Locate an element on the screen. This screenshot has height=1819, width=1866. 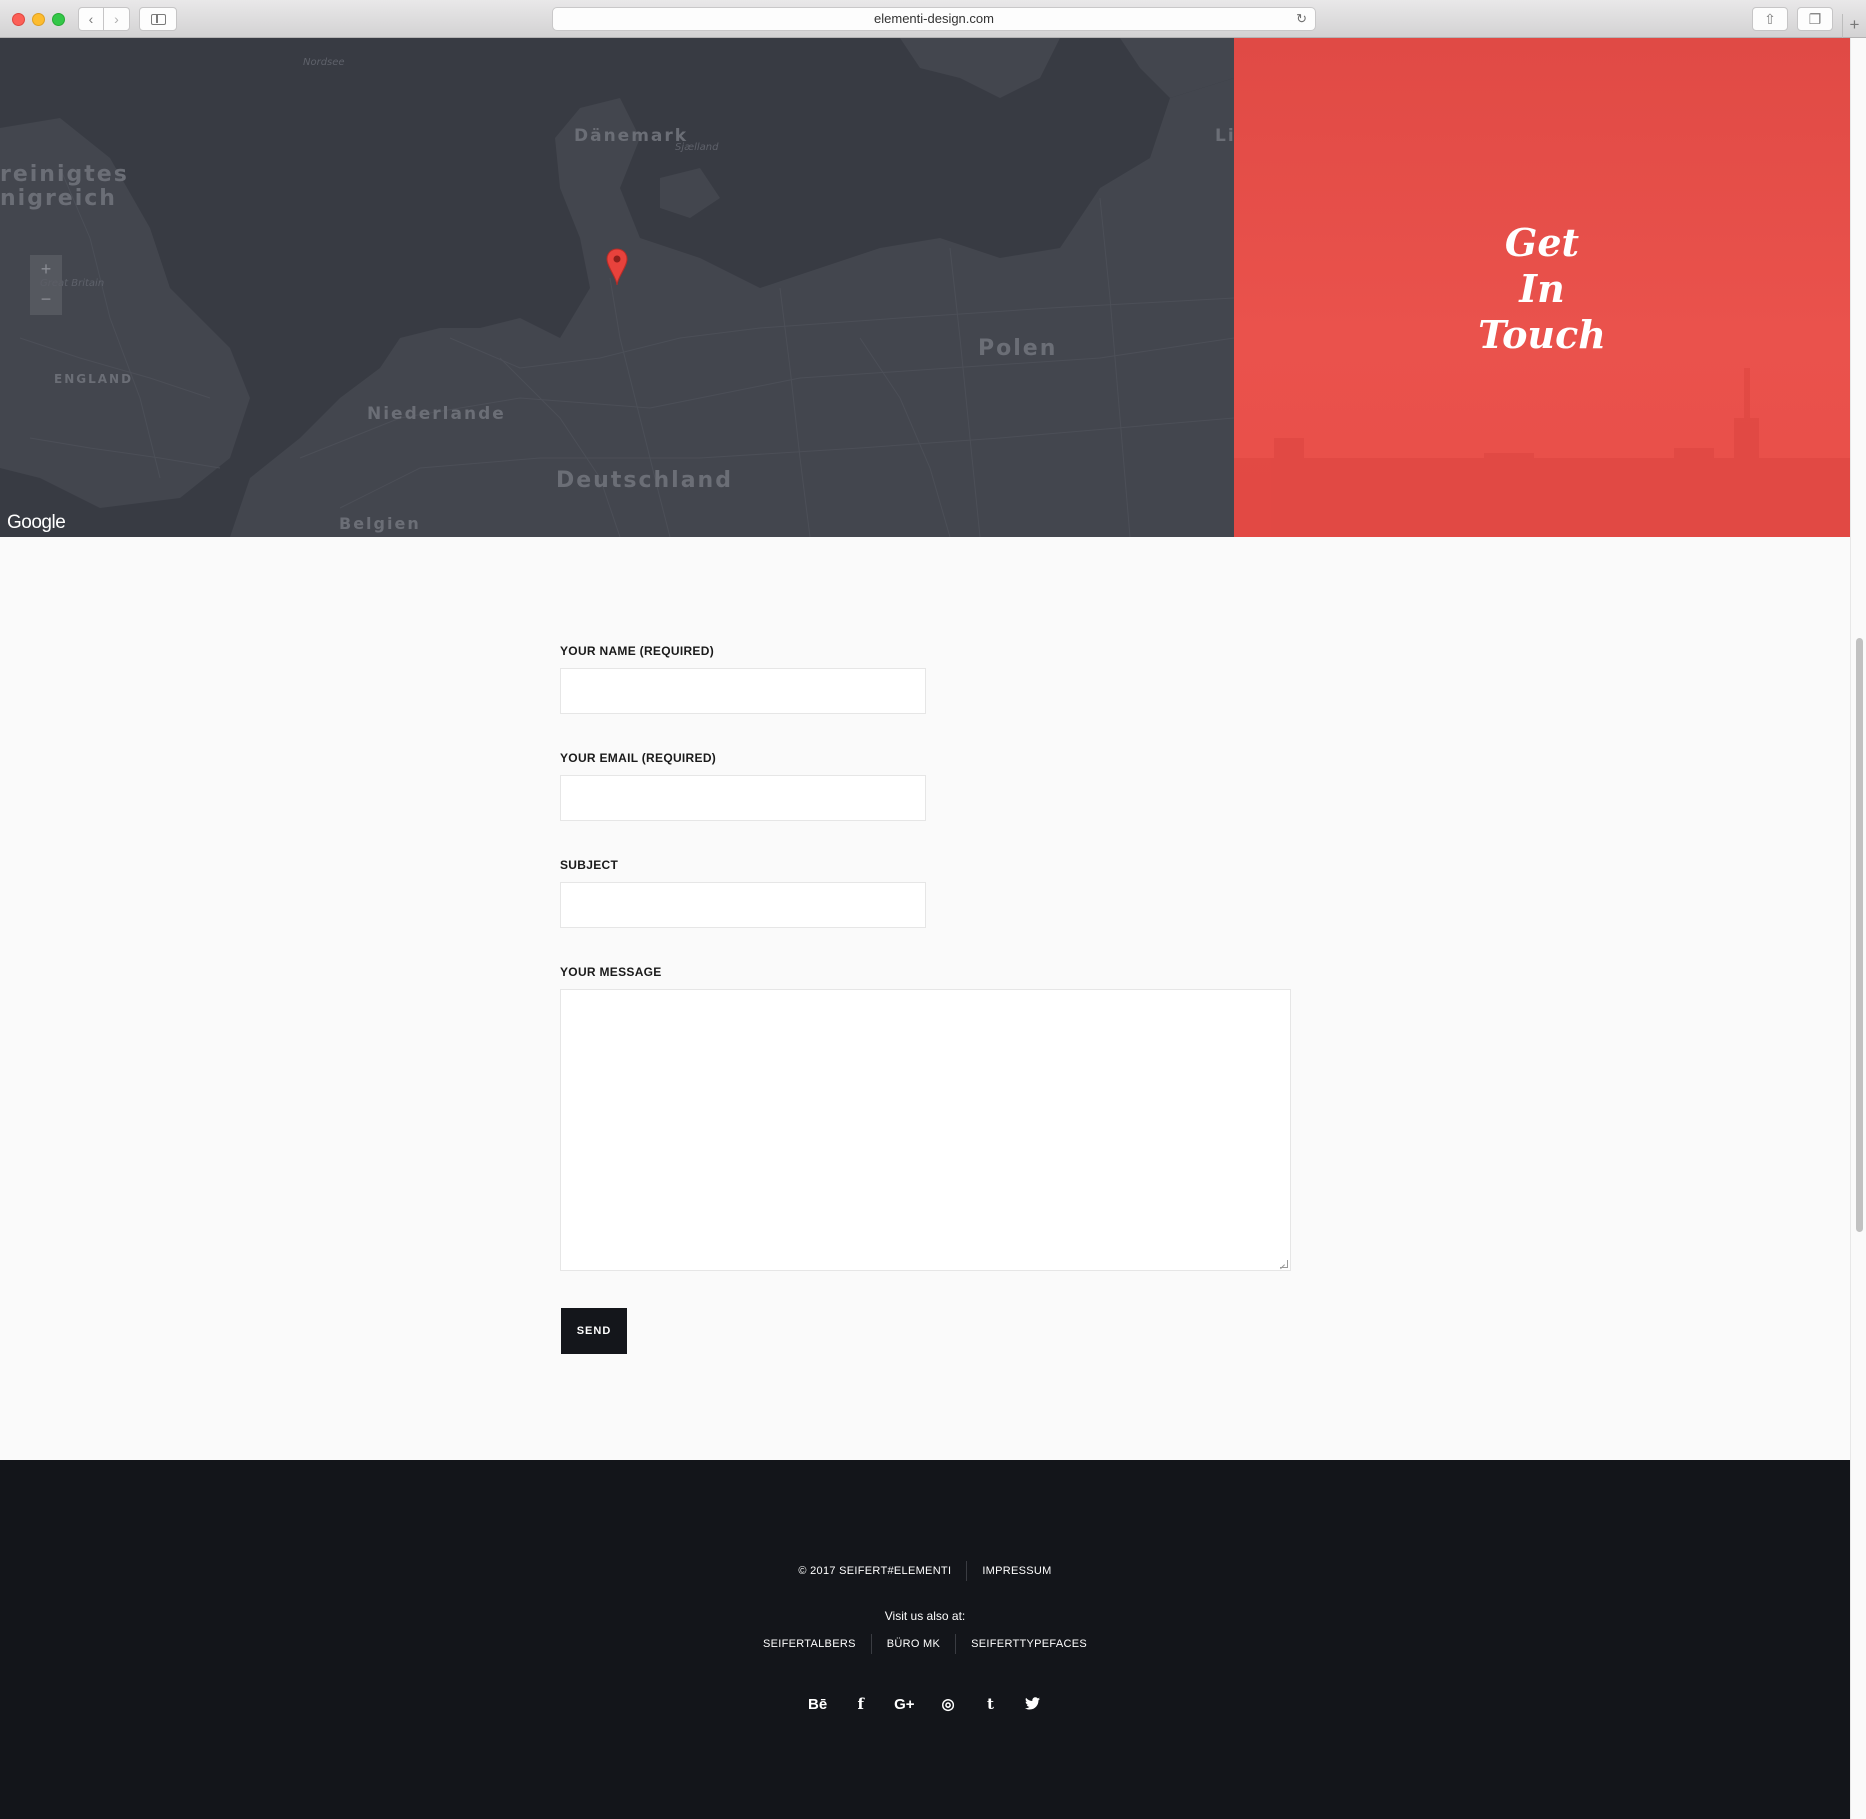
get-in-touch-heading: Get In Touch is located at coordinates (1542, 289).